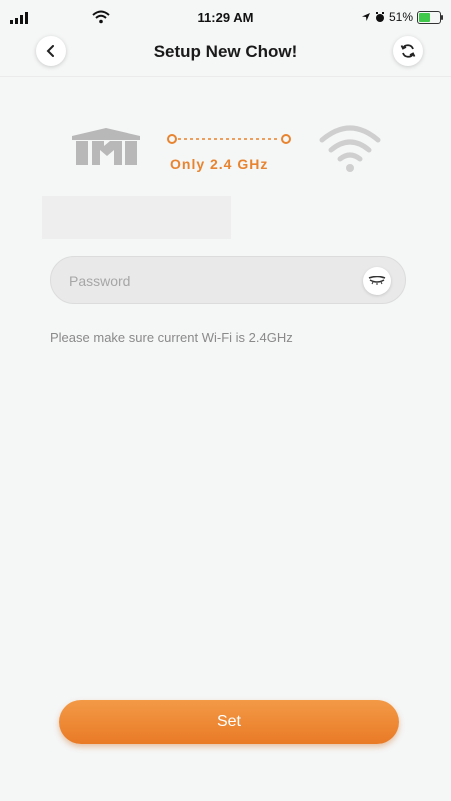 This screenshot has height=801, width=451. I want to click on refresh-icon, so click(408, 51).